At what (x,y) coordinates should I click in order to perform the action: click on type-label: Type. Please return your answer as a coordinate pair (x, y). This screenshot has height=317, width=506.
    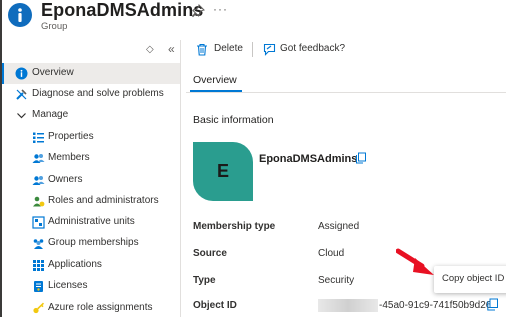
    Looking at the image, I should click on (204, 280).